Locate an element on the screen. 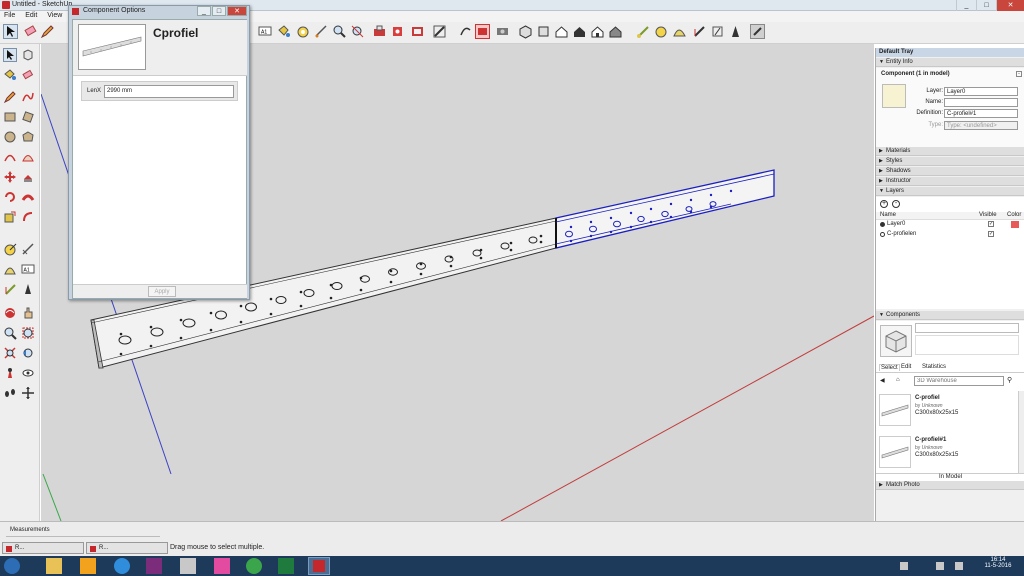 This screenshot has width=1024, height=576. zoom-window-left-icon is located at coordinates (28, 333).